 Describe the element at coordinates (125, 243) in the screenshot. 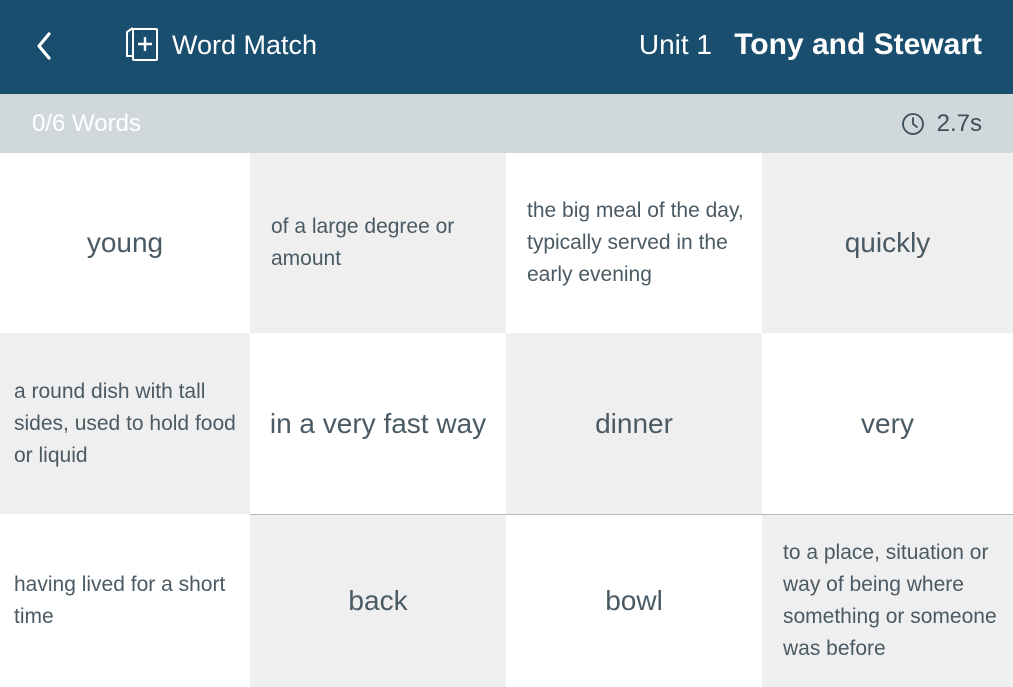

I see `card-word: young` at that location.